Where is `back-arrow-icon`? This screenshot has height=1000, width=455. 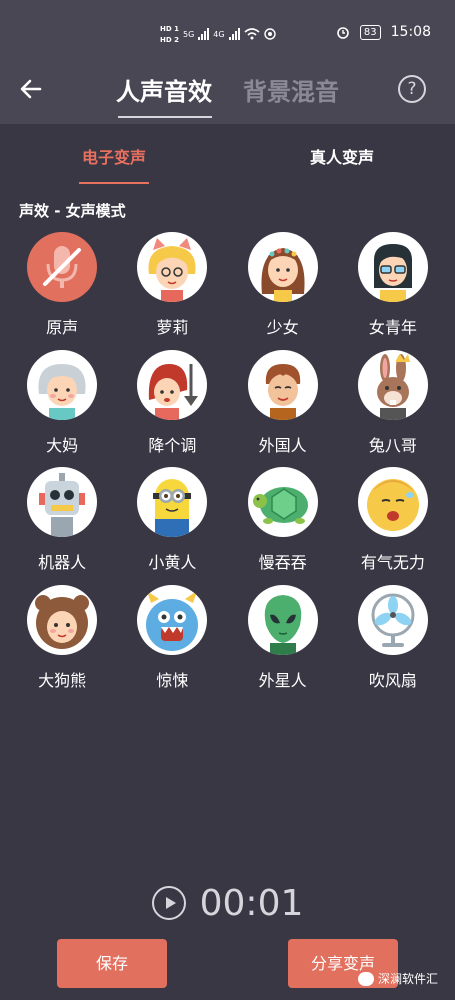
back-arrow-icon is located at coordinates (31, 89).